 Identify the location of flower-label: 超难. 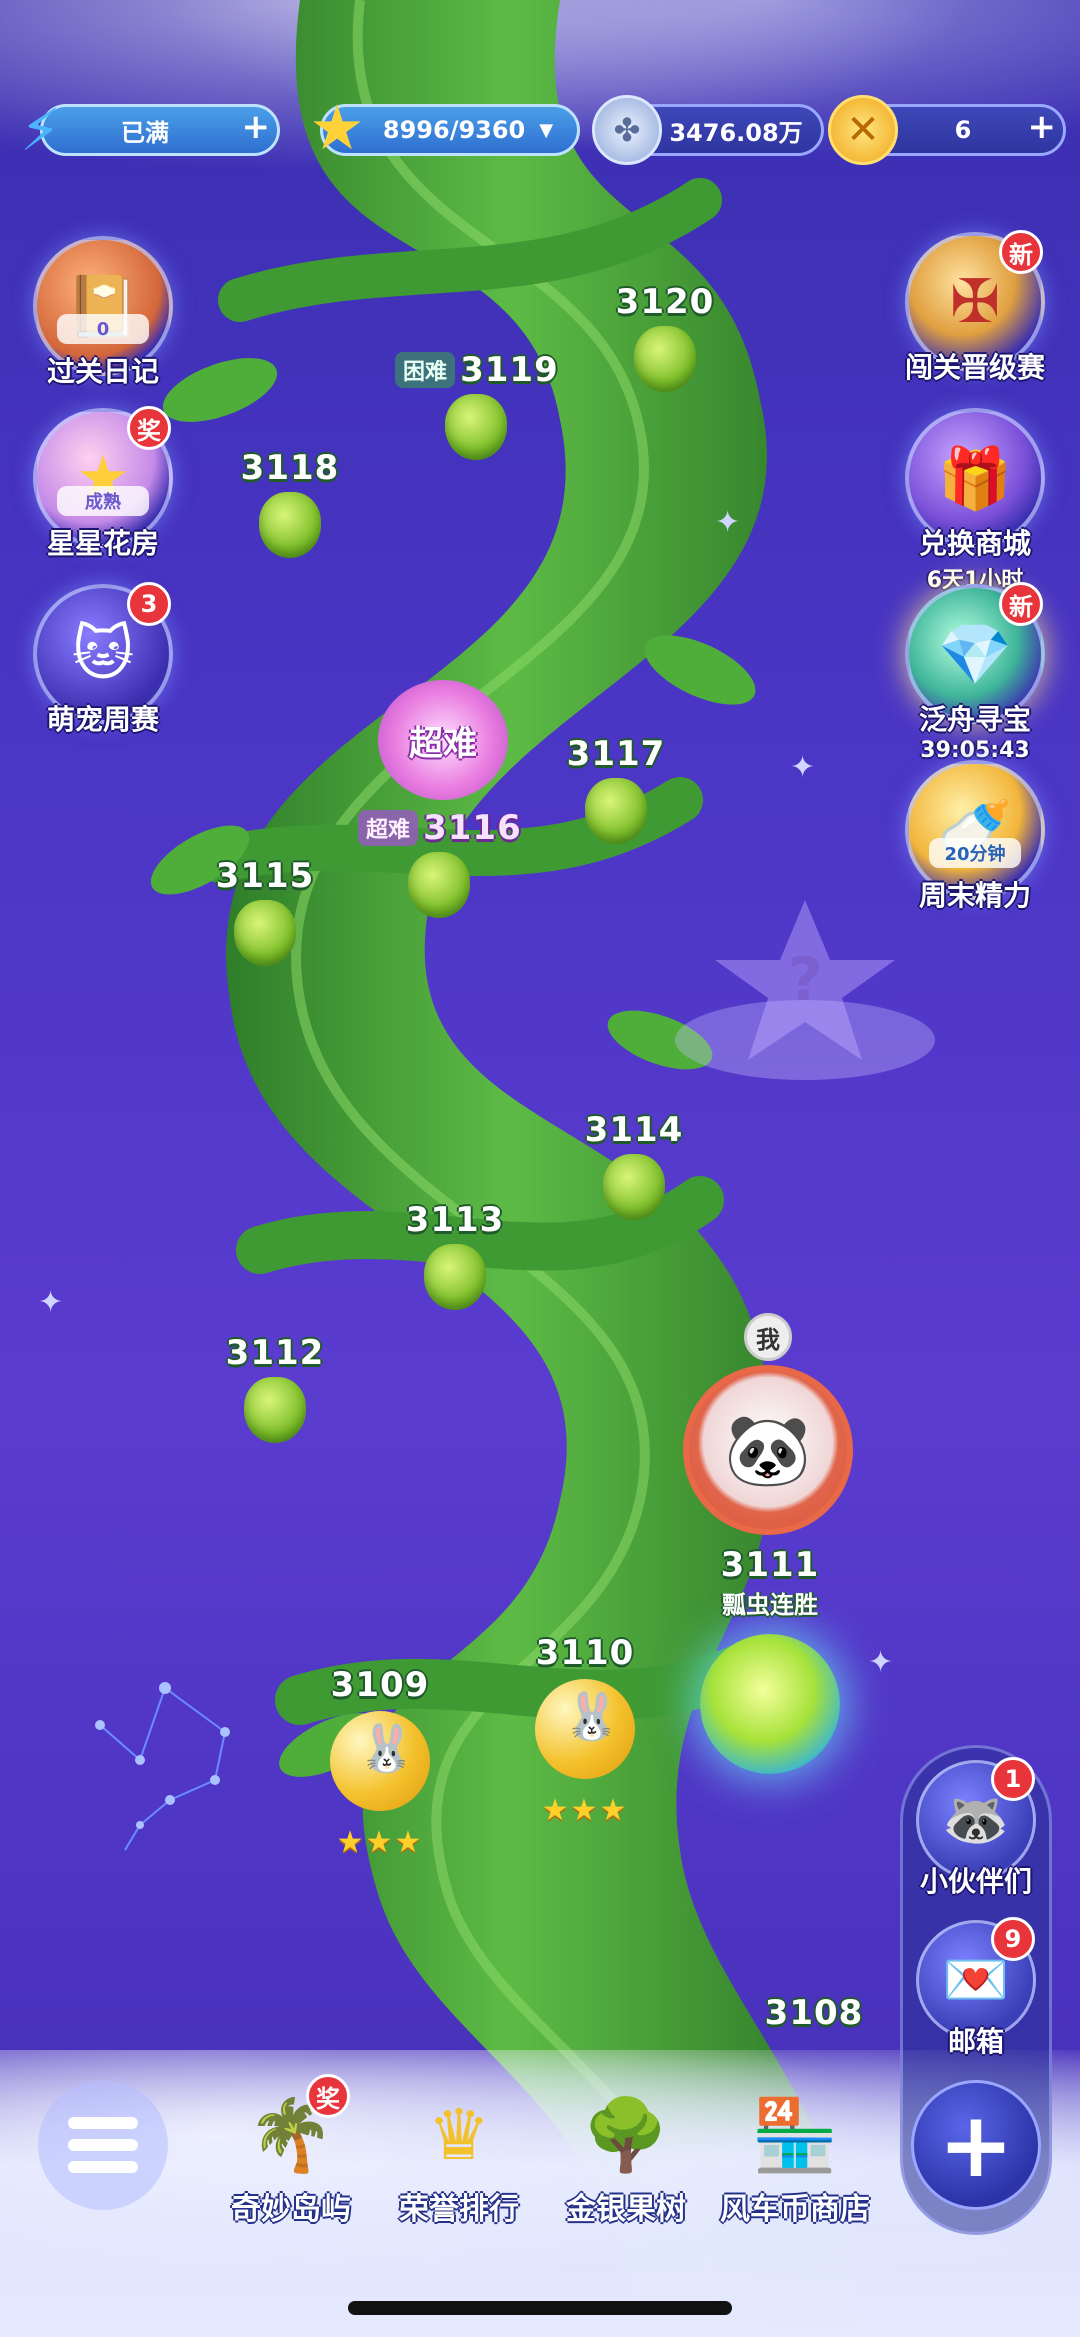
(443, 743).